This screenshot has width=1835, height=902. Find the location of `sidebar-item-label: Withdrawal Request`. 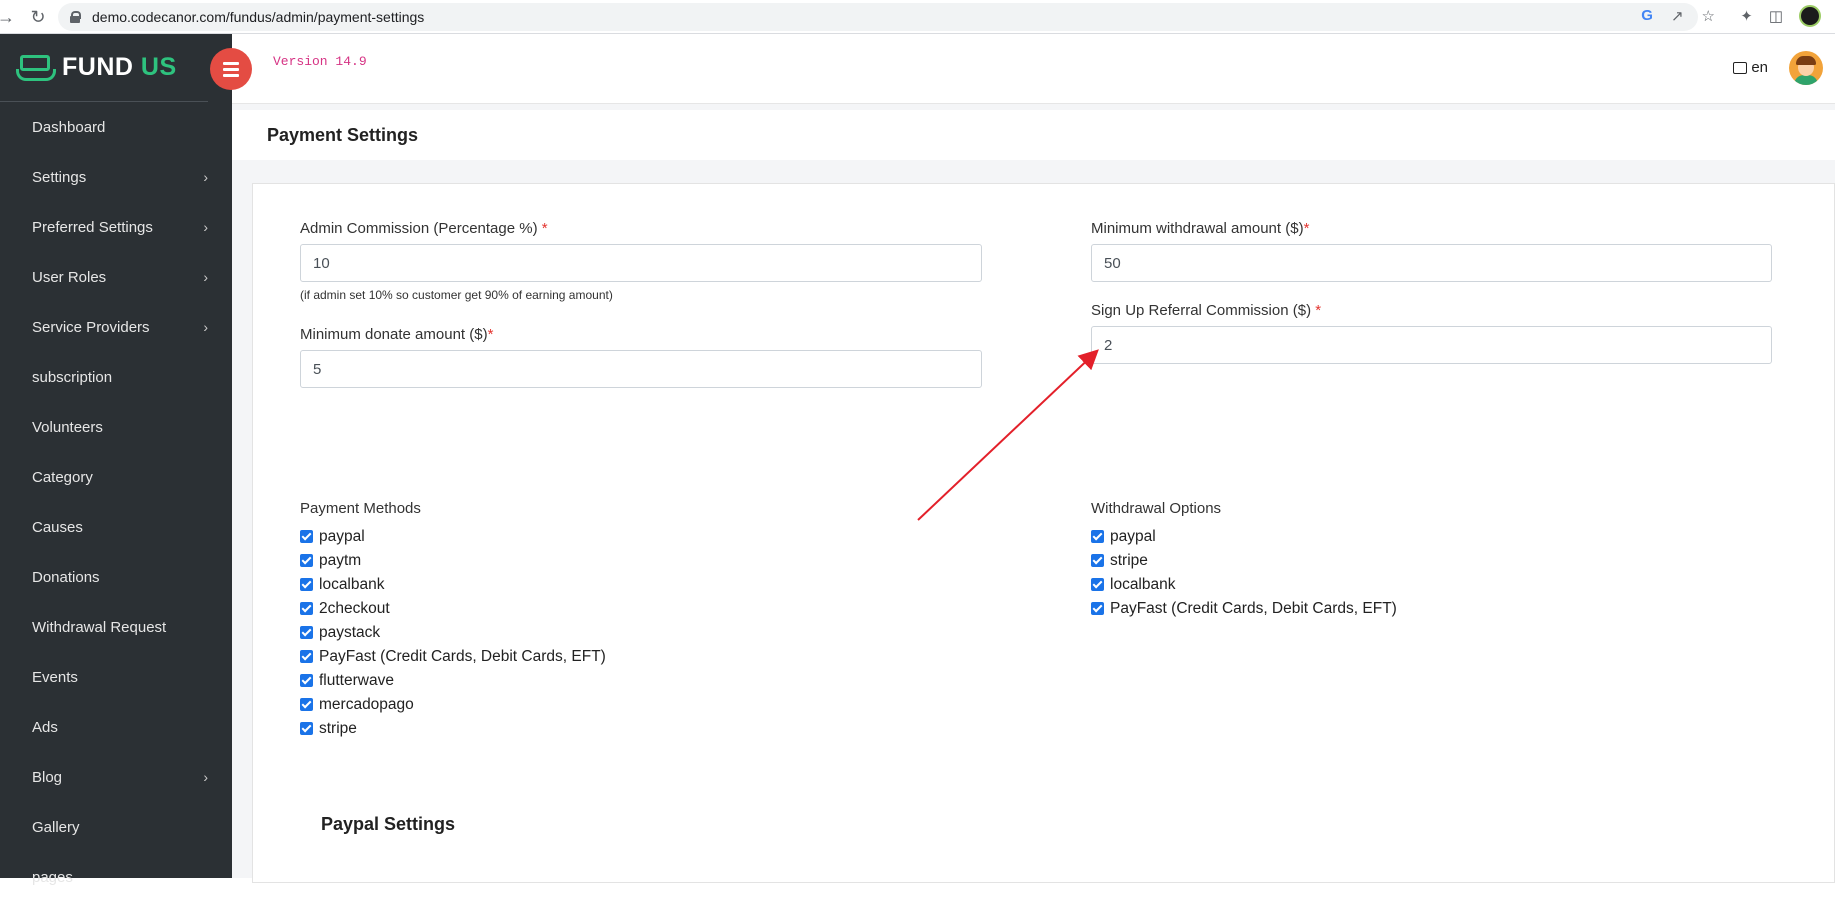

sidebar-item-label: Withdrawal Request is located at coordinates (99, 627).